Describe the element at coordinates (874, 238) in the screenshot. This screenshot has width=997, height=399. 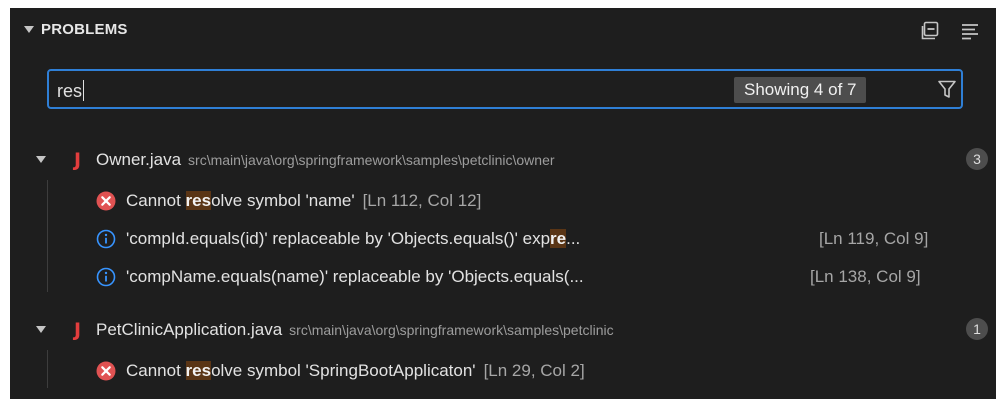
I see `problem-location: [Ln 119, Col 9]` at that location.